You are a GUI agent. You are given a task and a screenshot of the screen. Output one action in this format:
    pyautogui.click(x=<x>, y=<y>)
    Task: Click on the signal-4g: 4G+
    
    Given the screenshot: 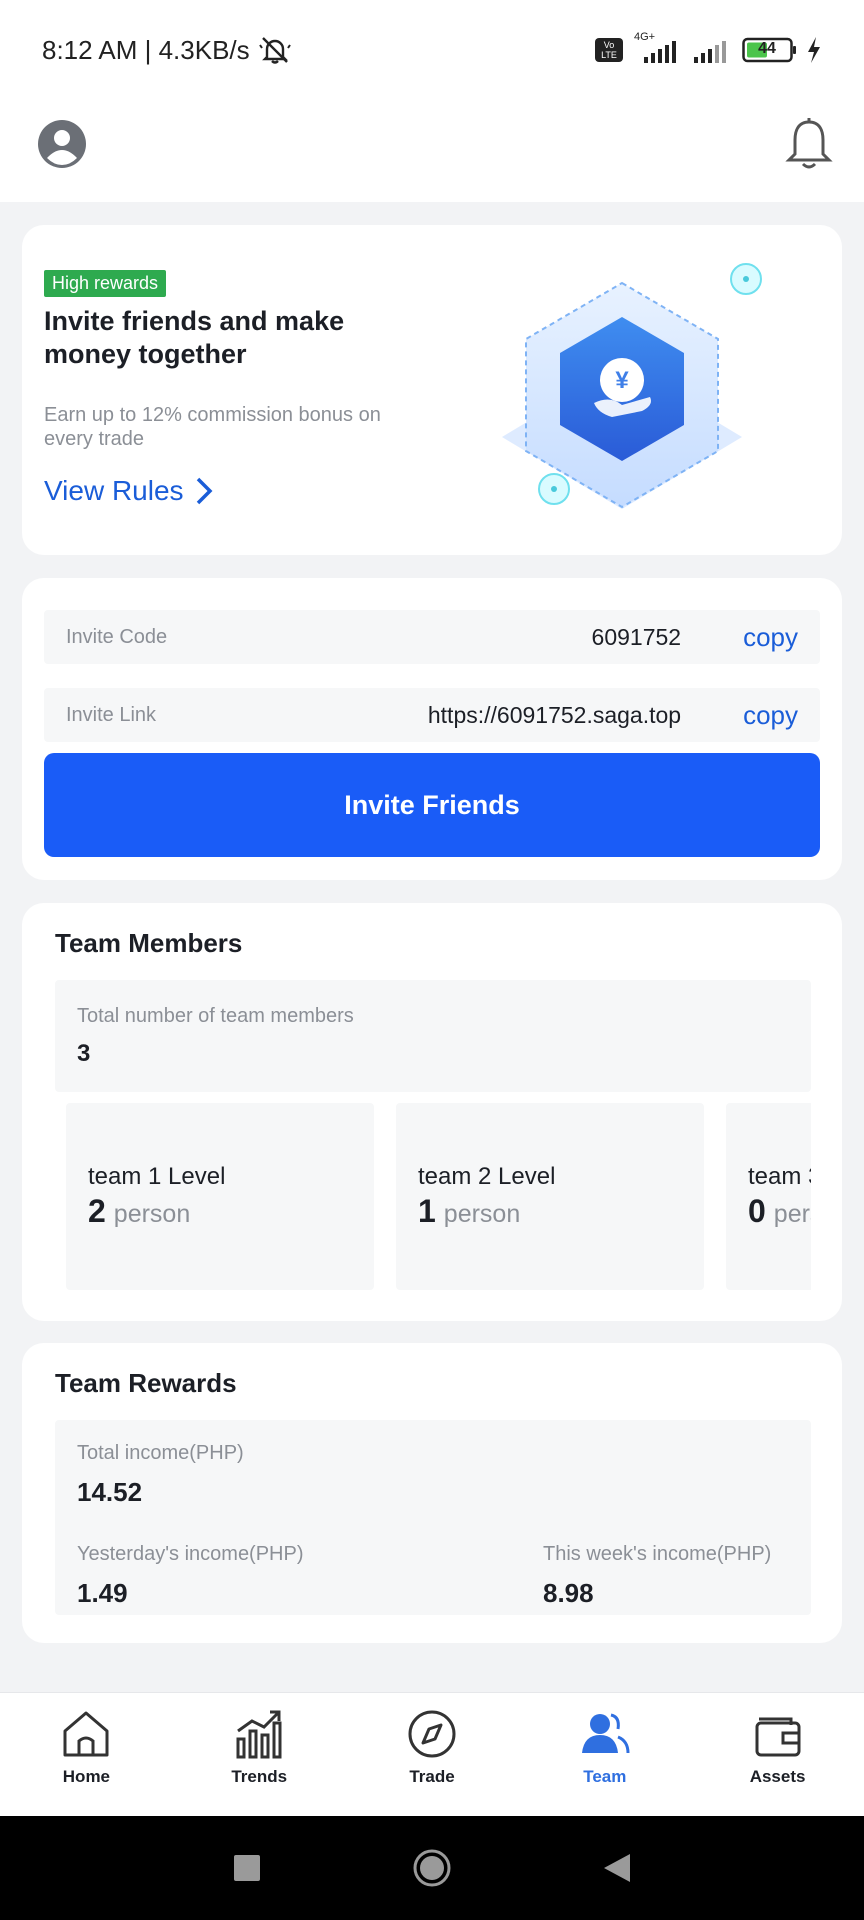 What is the action you would take?
    pyautogui.click(x=657, y=48)
    